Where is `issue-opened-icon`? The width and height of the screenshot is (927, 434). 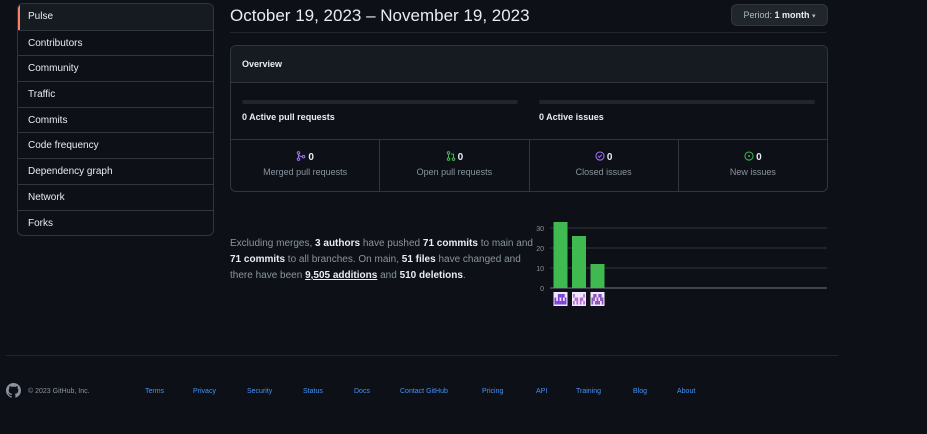
issue-opened-icon is located at coordinates (749, 156).